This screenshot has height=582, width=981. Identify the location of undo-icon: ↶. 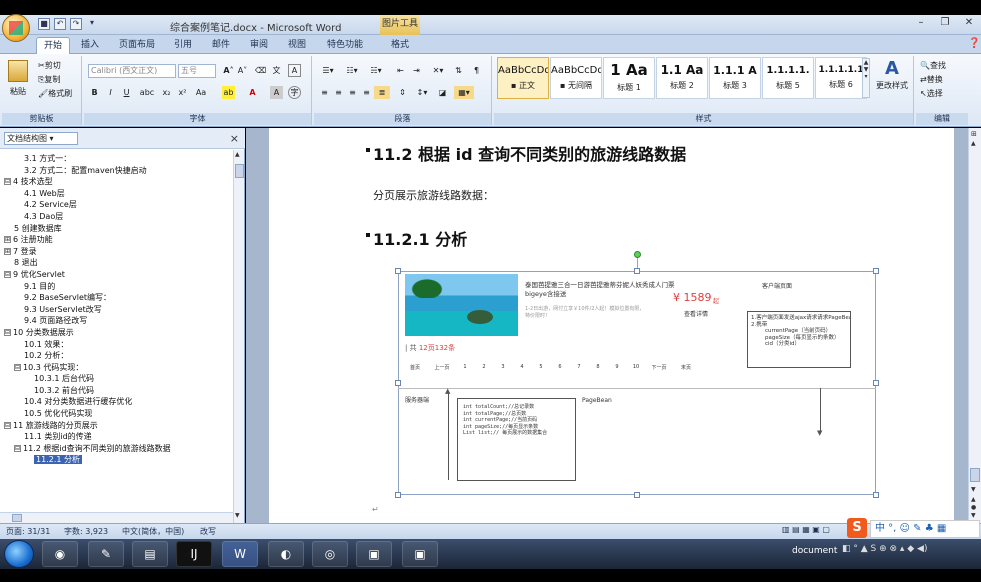
(60, 24).